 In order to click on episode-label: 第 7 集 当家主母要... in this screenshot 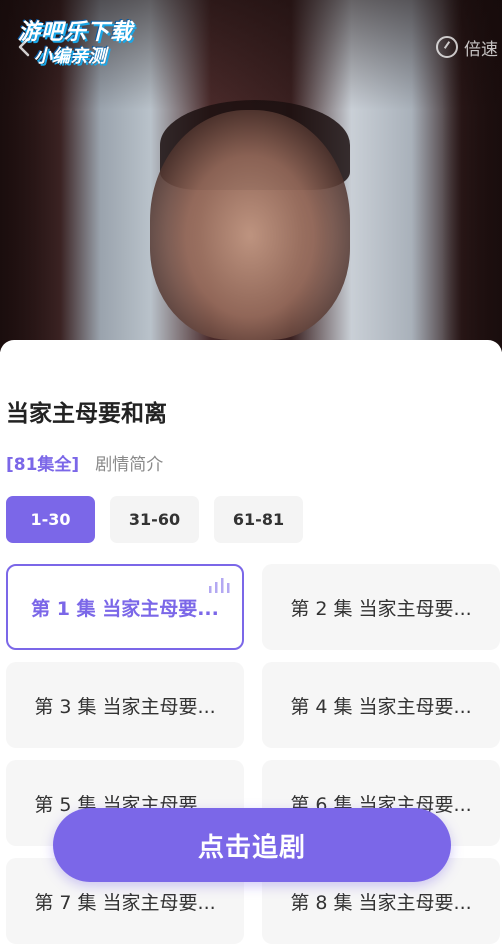, I will do `click(125, 902)`.